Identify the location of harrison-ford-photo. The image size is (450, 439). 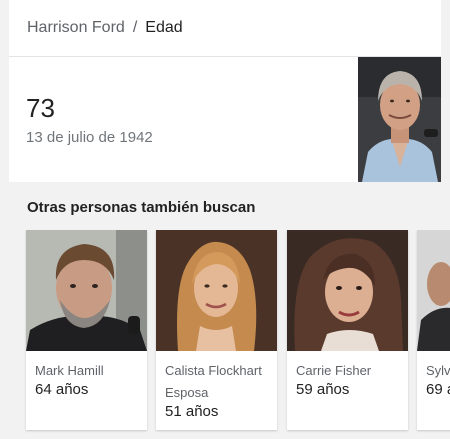
(399, 119).